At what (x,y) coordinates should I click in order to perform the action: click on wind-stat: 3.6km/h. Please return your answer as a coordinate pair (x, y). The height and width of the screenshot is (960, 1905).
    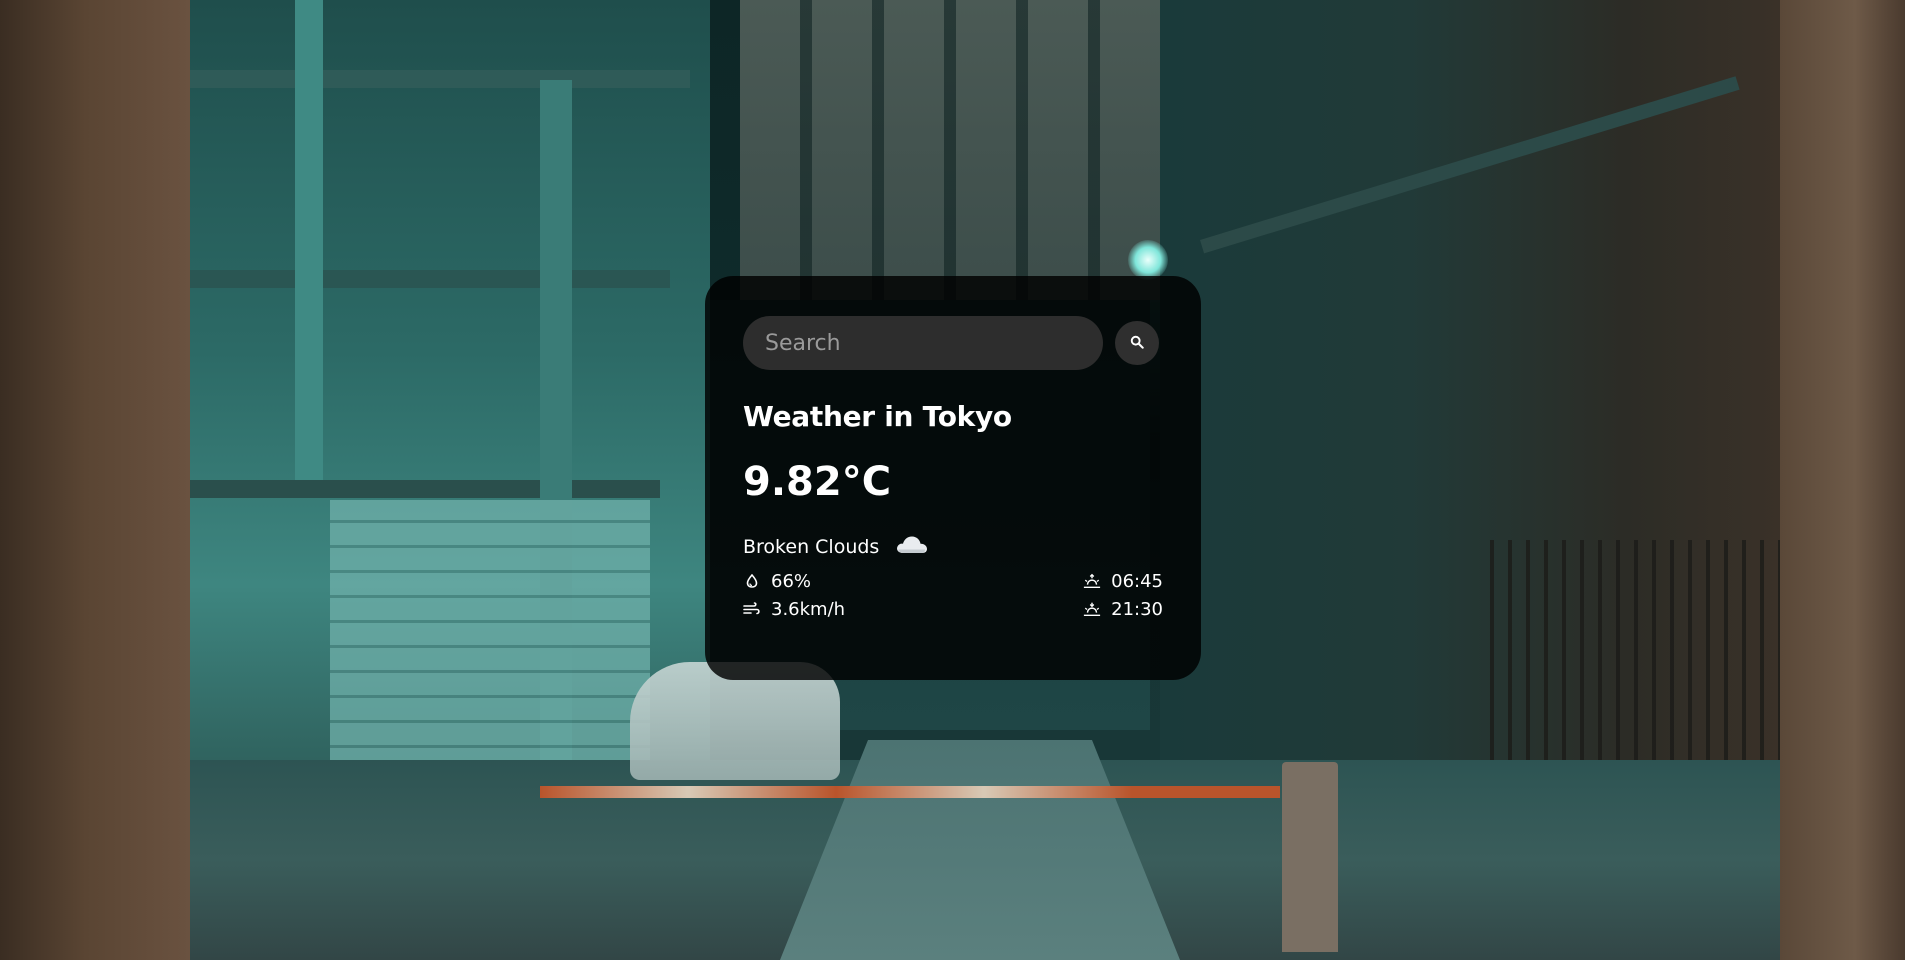
    Looking at the image, I should click on (794, 609).